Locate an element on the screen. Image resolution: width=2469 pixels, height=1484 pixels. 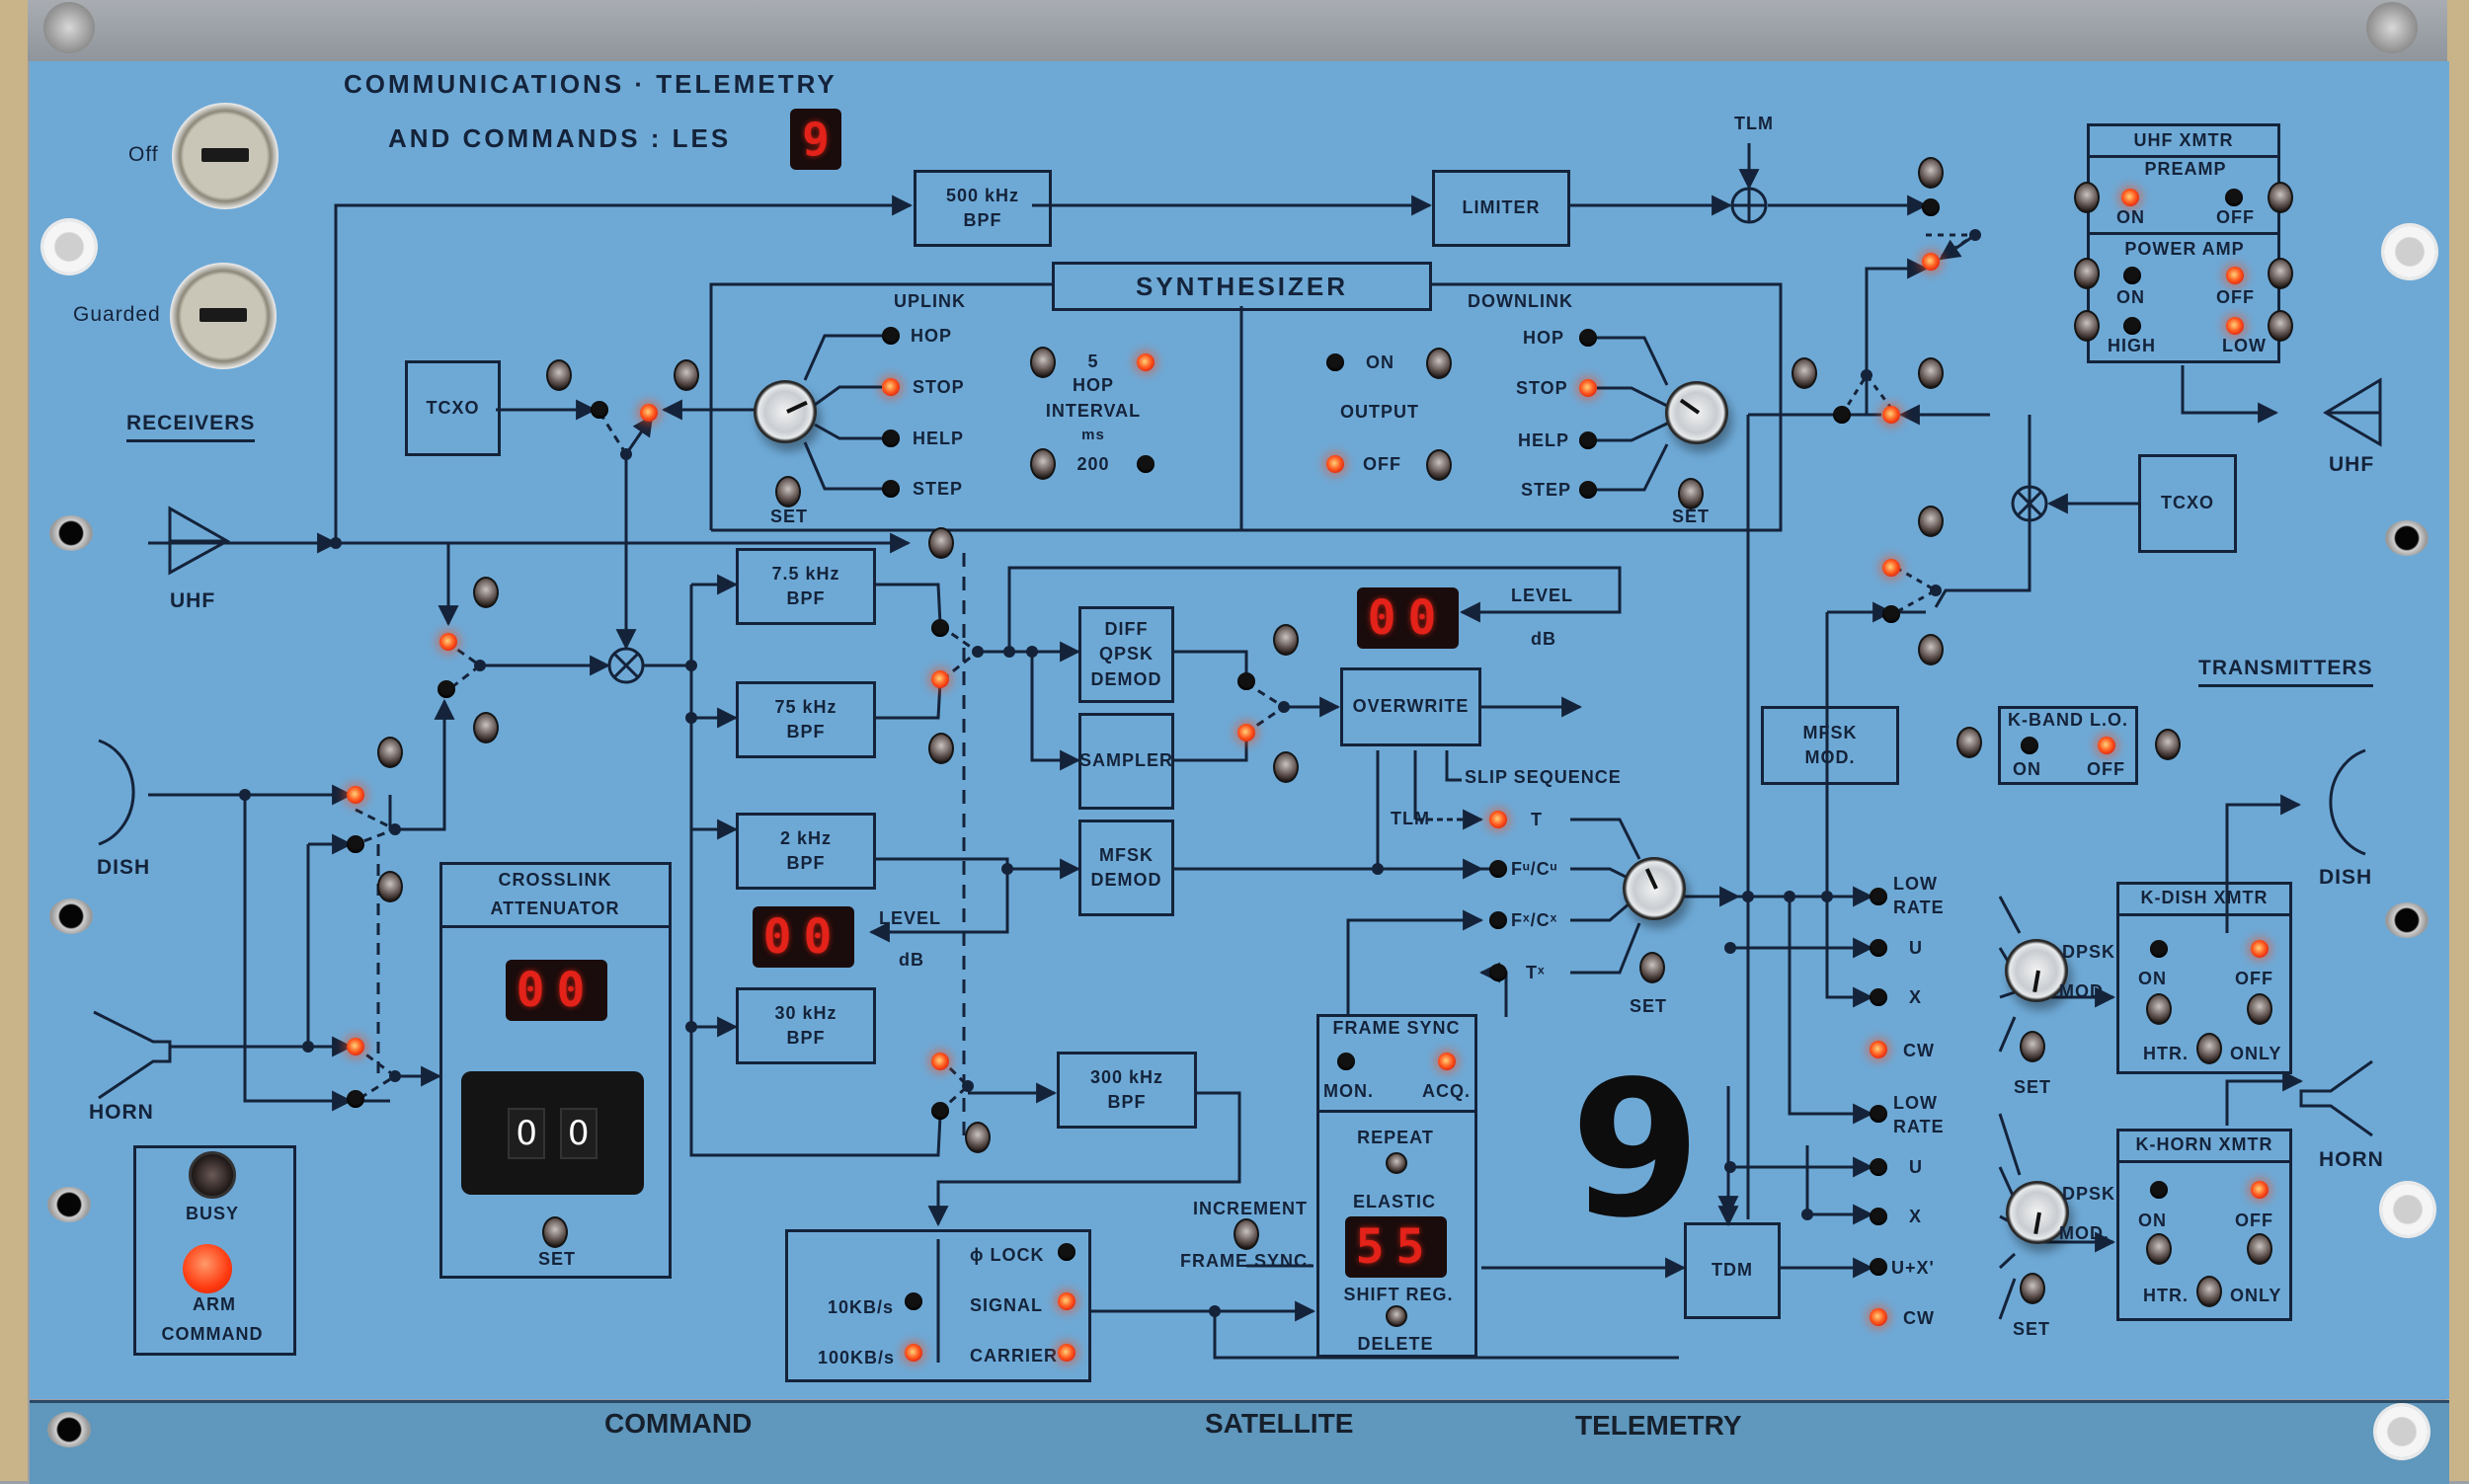
k-dish-low-rate-indicator is located at coordinates (1878, 897).